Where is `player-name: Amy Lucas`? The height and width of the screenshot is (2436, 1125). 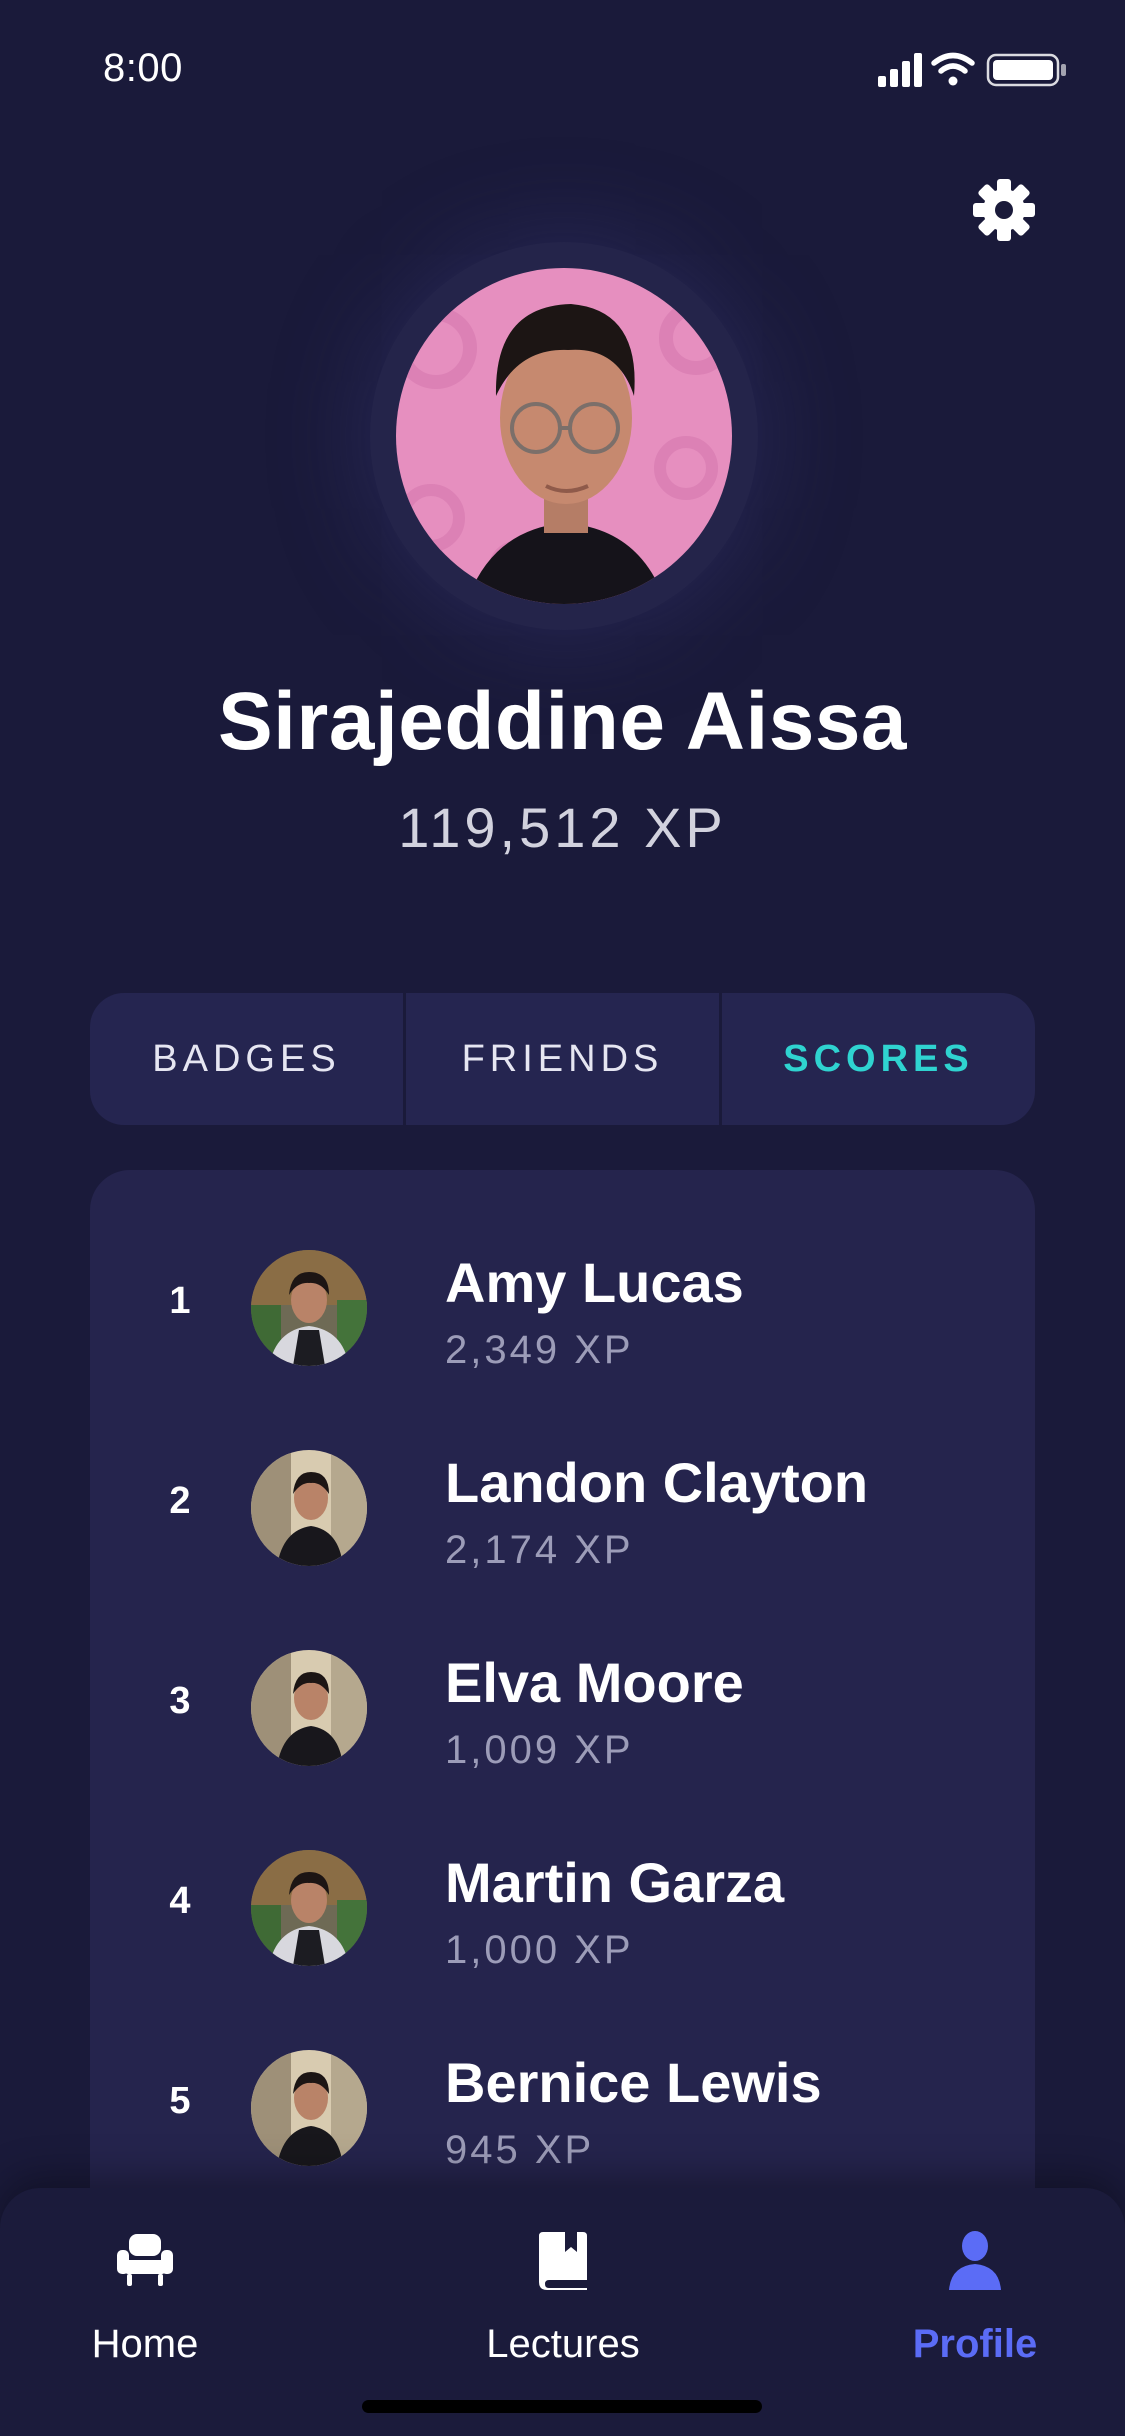
player-name: Amy Lucas is located at coordinates (594, 1282).